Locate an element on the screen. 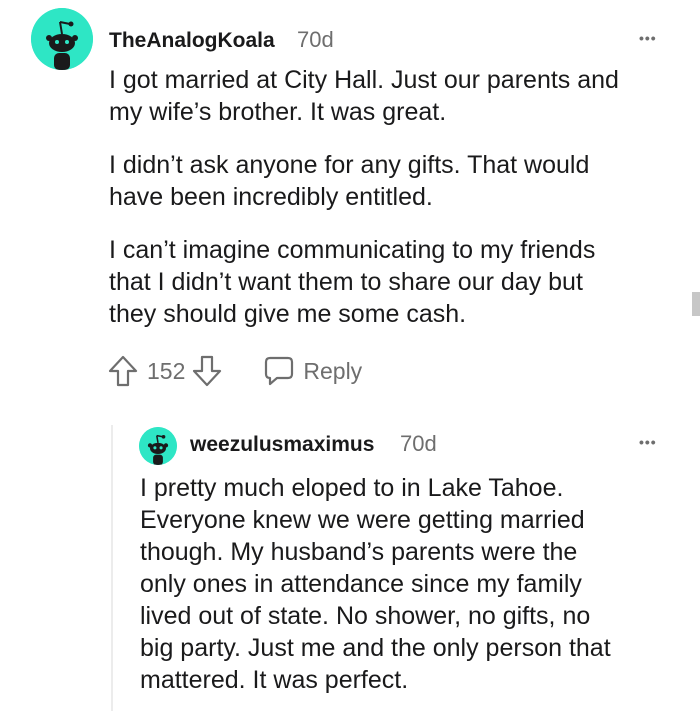 The image size is (700, 711). reply-label: Reply is located at coordinates (333, 370).